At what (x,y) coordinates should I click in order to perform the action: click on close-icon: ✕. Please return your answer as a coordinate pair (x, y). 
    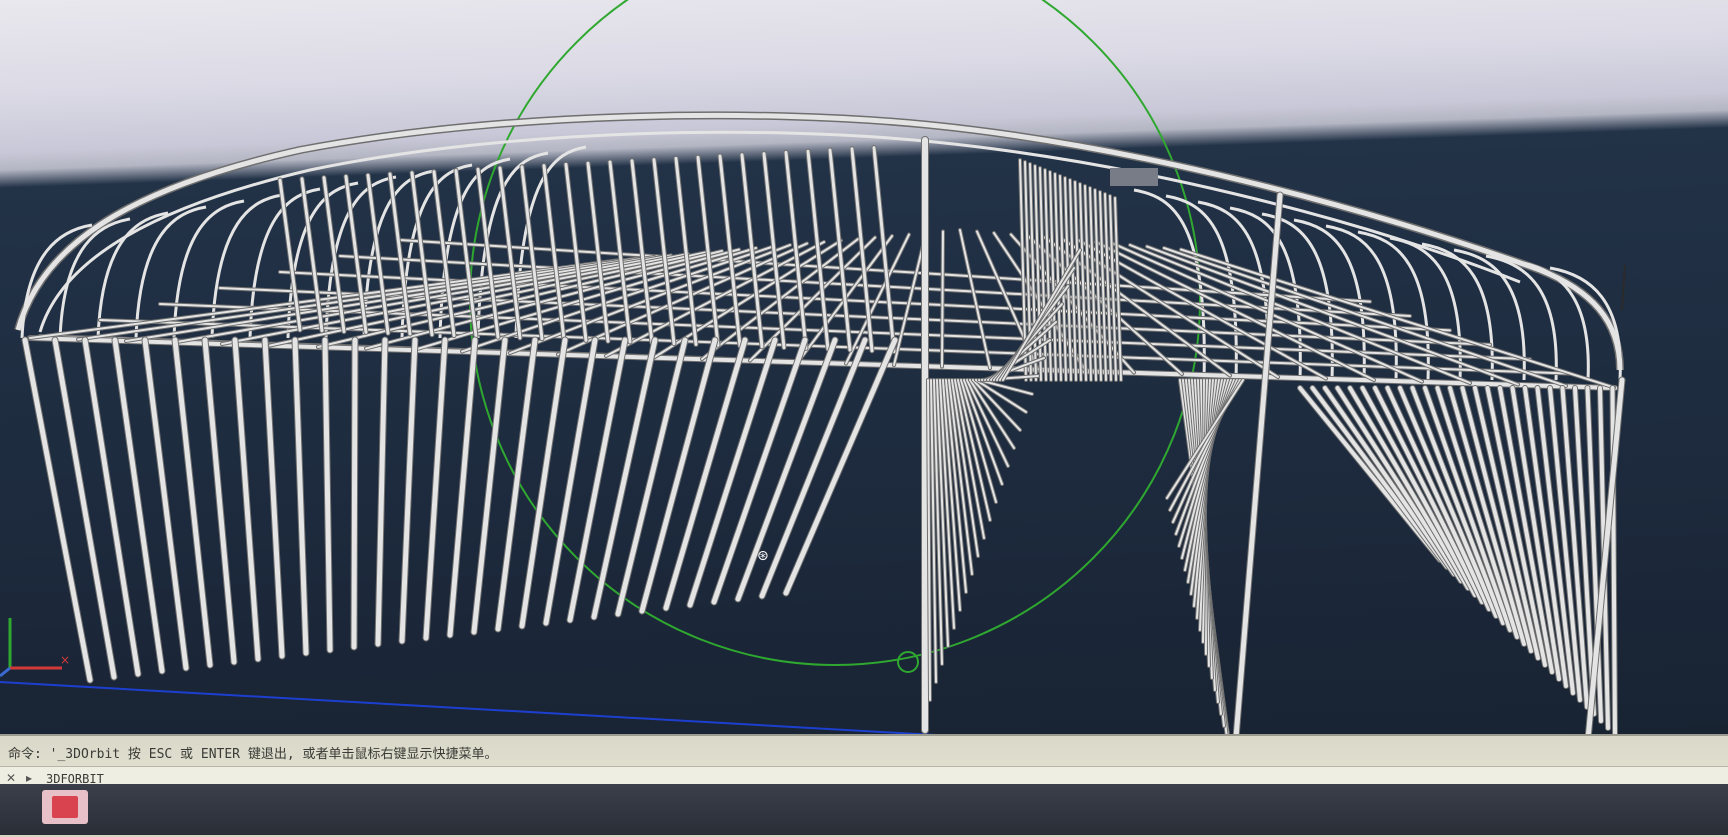
    Looking at the image, I should click on (11, 778).